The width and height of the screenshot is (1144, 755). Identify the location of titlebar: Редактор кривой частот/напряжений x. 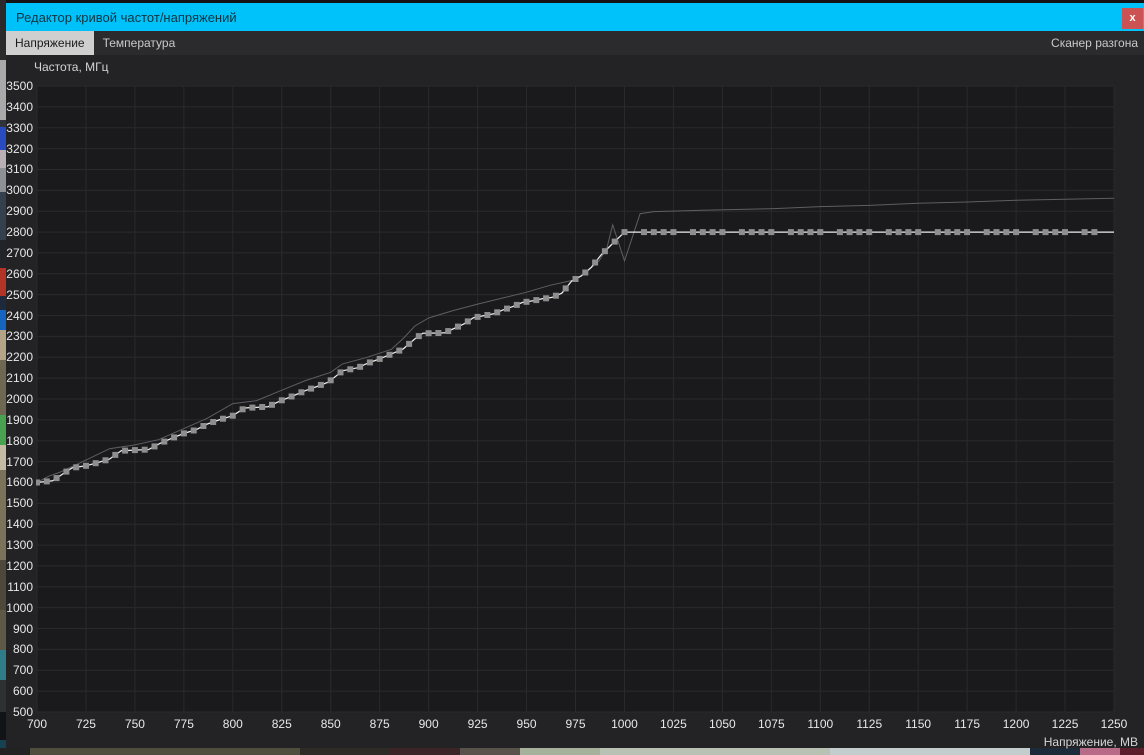
(575, 17).